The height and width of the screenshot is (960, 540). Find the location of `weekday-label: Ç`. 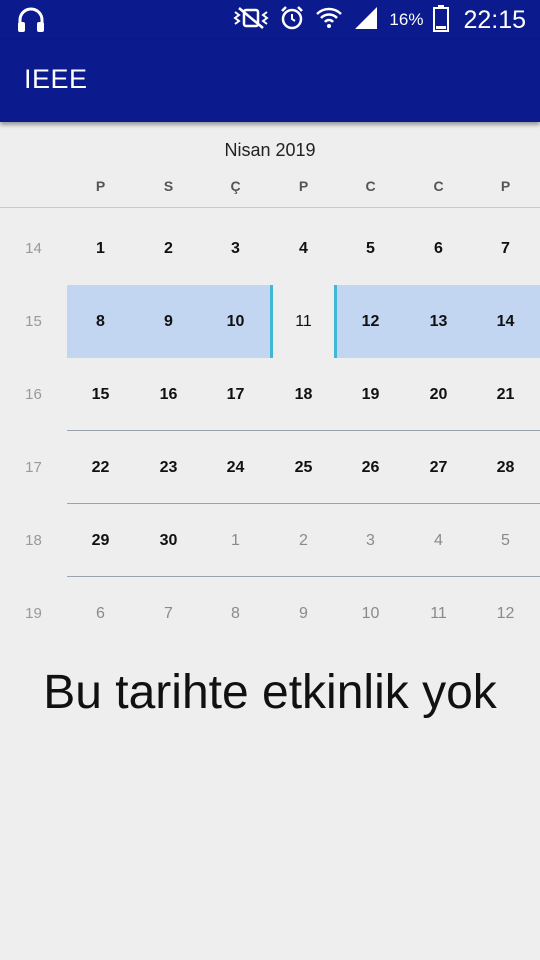

weekday-label: Ç is located at coordinates (235, 186).